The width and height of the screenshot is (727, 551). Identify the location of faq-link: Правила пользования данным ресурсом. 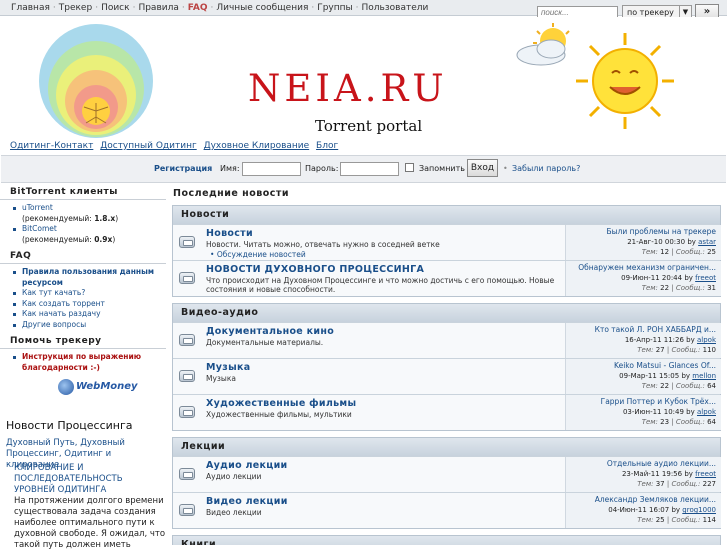
(88, 277).